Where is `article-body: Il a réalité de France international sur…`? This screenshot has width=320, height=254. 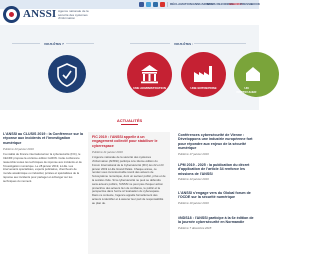 article-body: Il a réalité de France international sur… is located at coordinates (42, 167).